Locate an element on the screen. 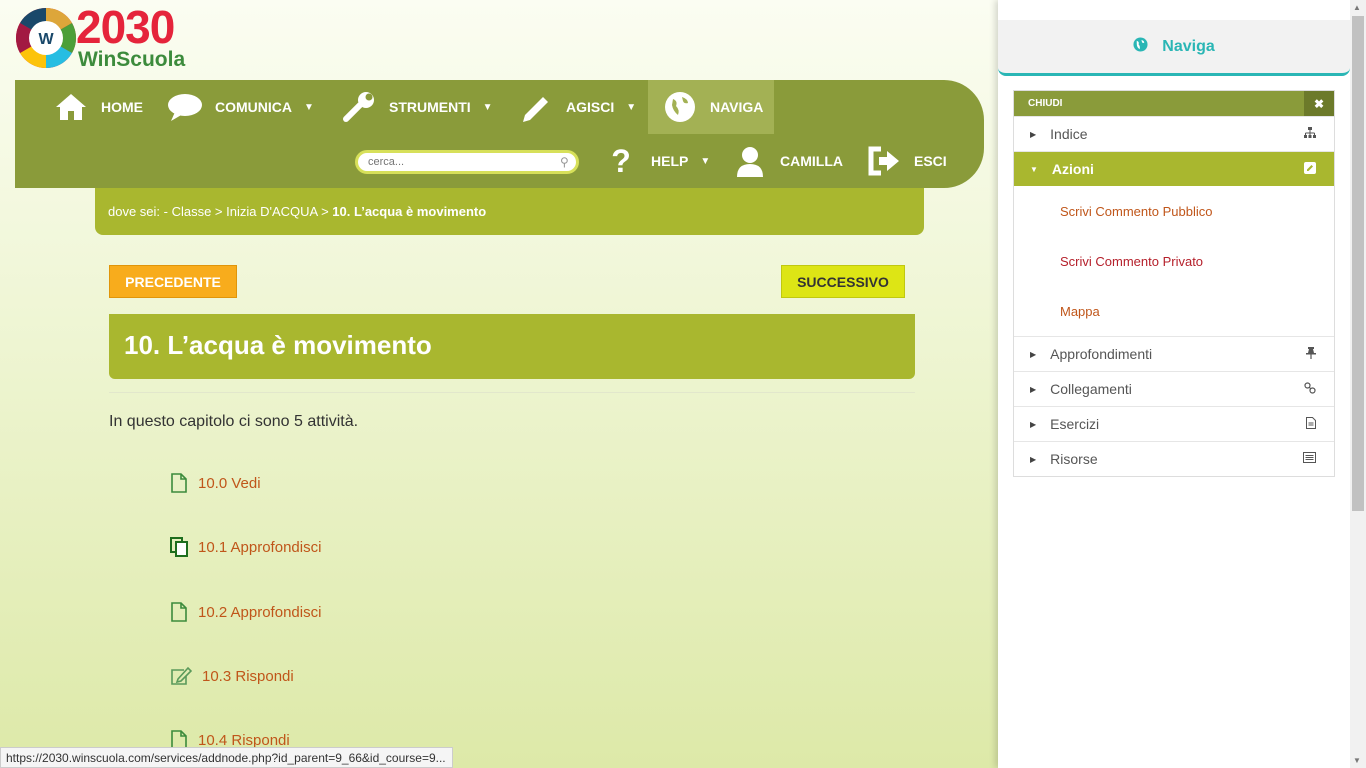 This screenshot has width=1366, height=768. nav-comunica: COMUNICA ▼ is located at coordinates (240, 107).